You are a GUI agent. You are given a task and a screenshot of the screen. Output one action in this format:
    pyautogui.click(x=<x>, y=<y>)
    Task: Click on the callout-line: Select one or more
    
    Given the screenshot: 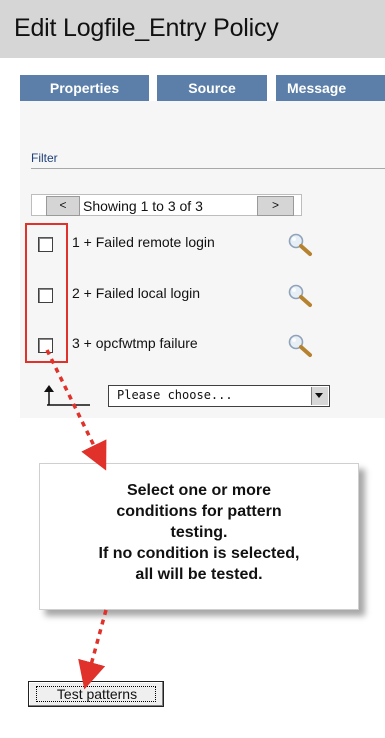 What is the action you would take?
    pyautogui.click(x=199, y=490)
    